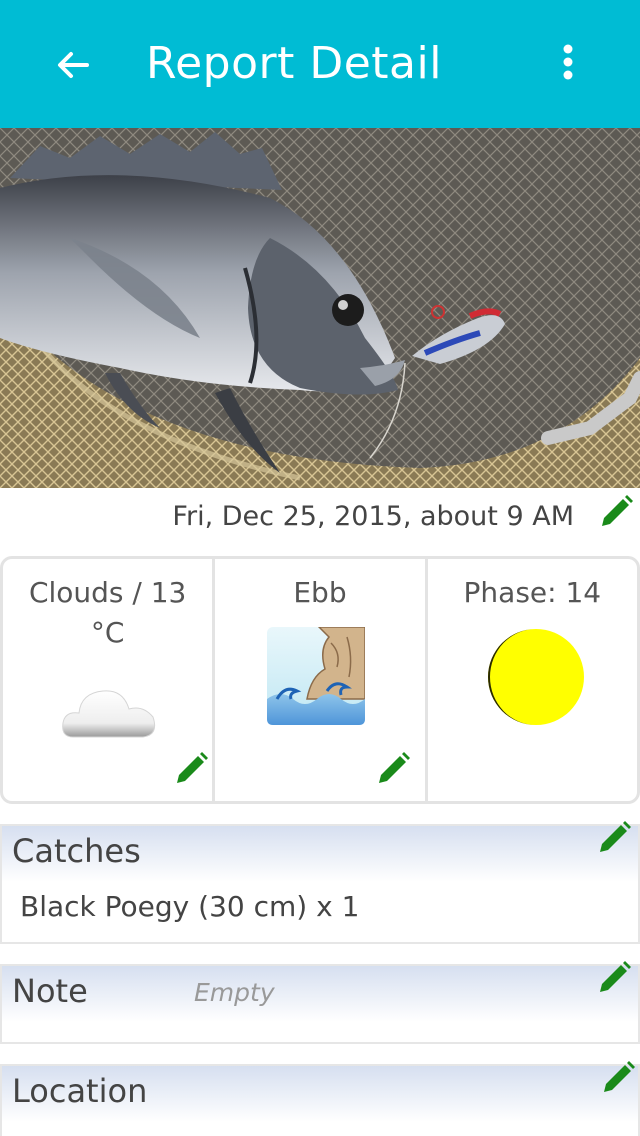 This screenshot has height=1136, width=640. What do you see at coordinates (614, 978) in the screenshot?
I see `edit-note-pencil-icon` at bounding box center [614, 978].